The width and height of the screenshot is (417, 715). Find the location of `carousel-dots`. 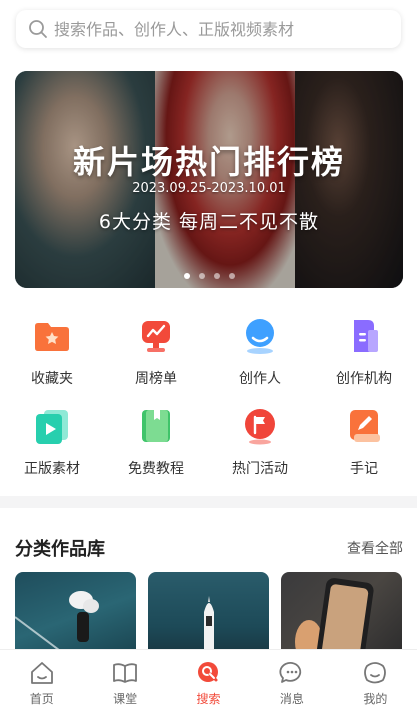

carousel-dots is located at coordinates (209, 276).